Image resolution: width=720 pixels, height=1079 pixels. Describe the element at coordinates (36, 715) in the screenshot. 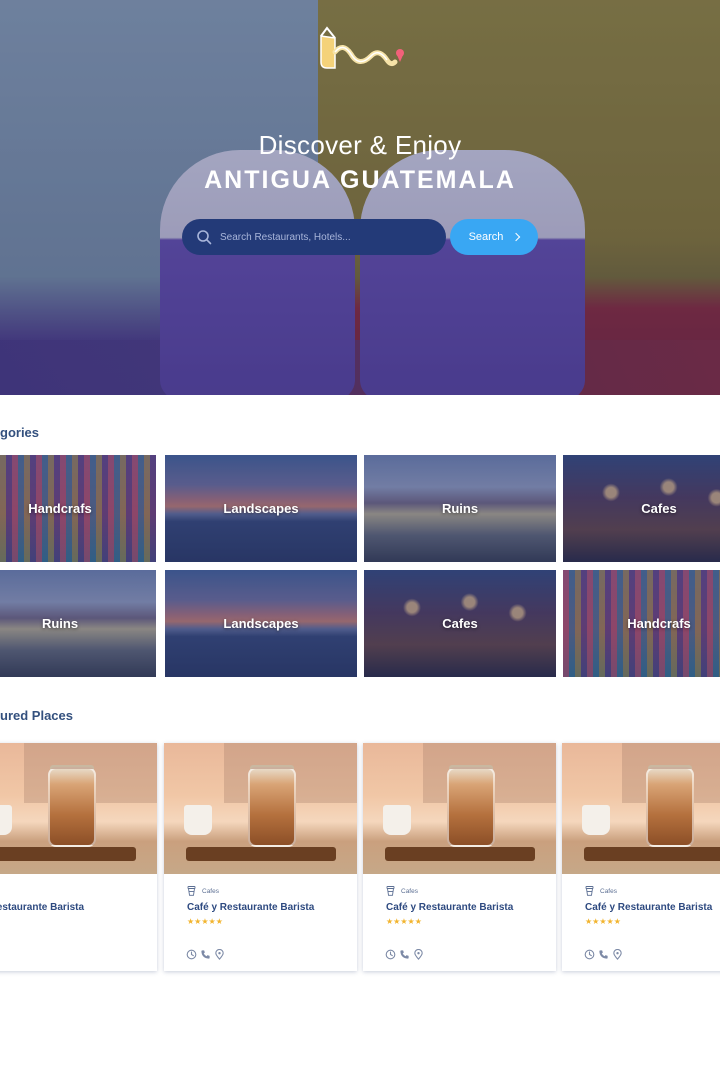

I see `featured-places-heading: ured Places` at that location.